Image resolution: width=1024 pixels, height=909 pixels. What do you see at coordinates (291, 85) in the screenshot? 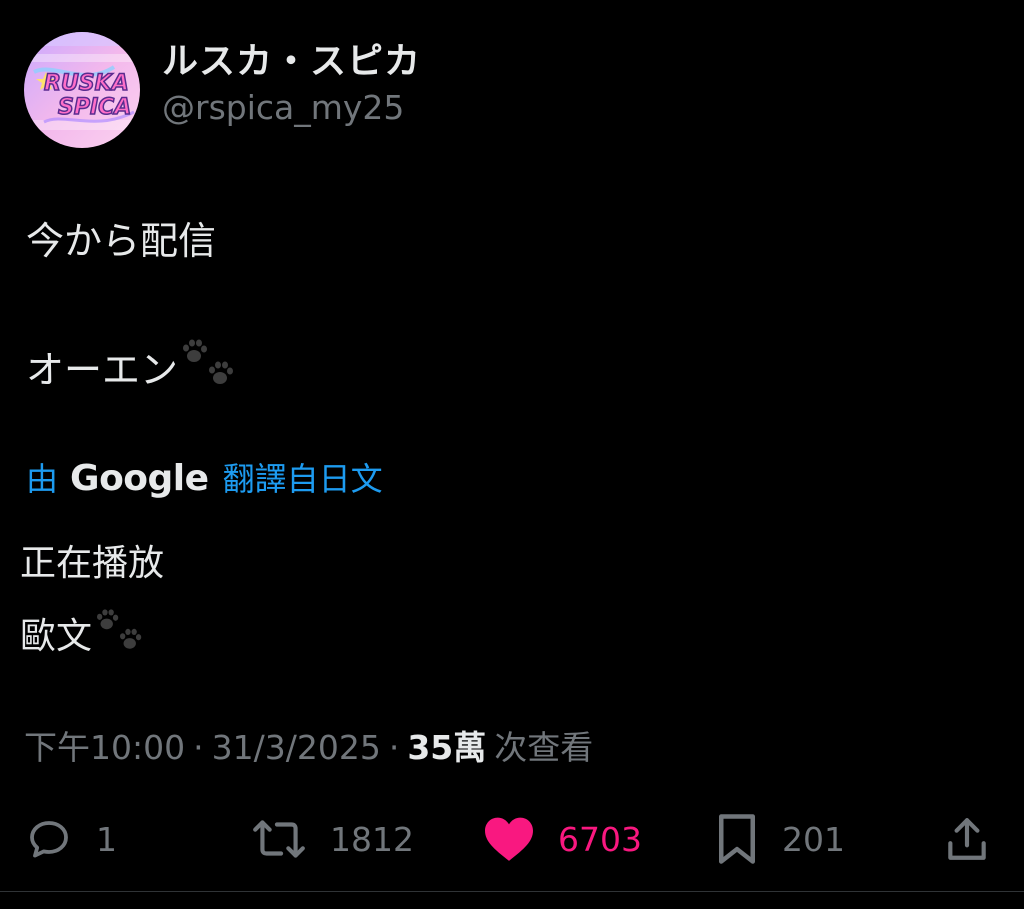
I see `author-info: ルスカ・スピカ @rspica_my25` at bounding box center [291, 85].